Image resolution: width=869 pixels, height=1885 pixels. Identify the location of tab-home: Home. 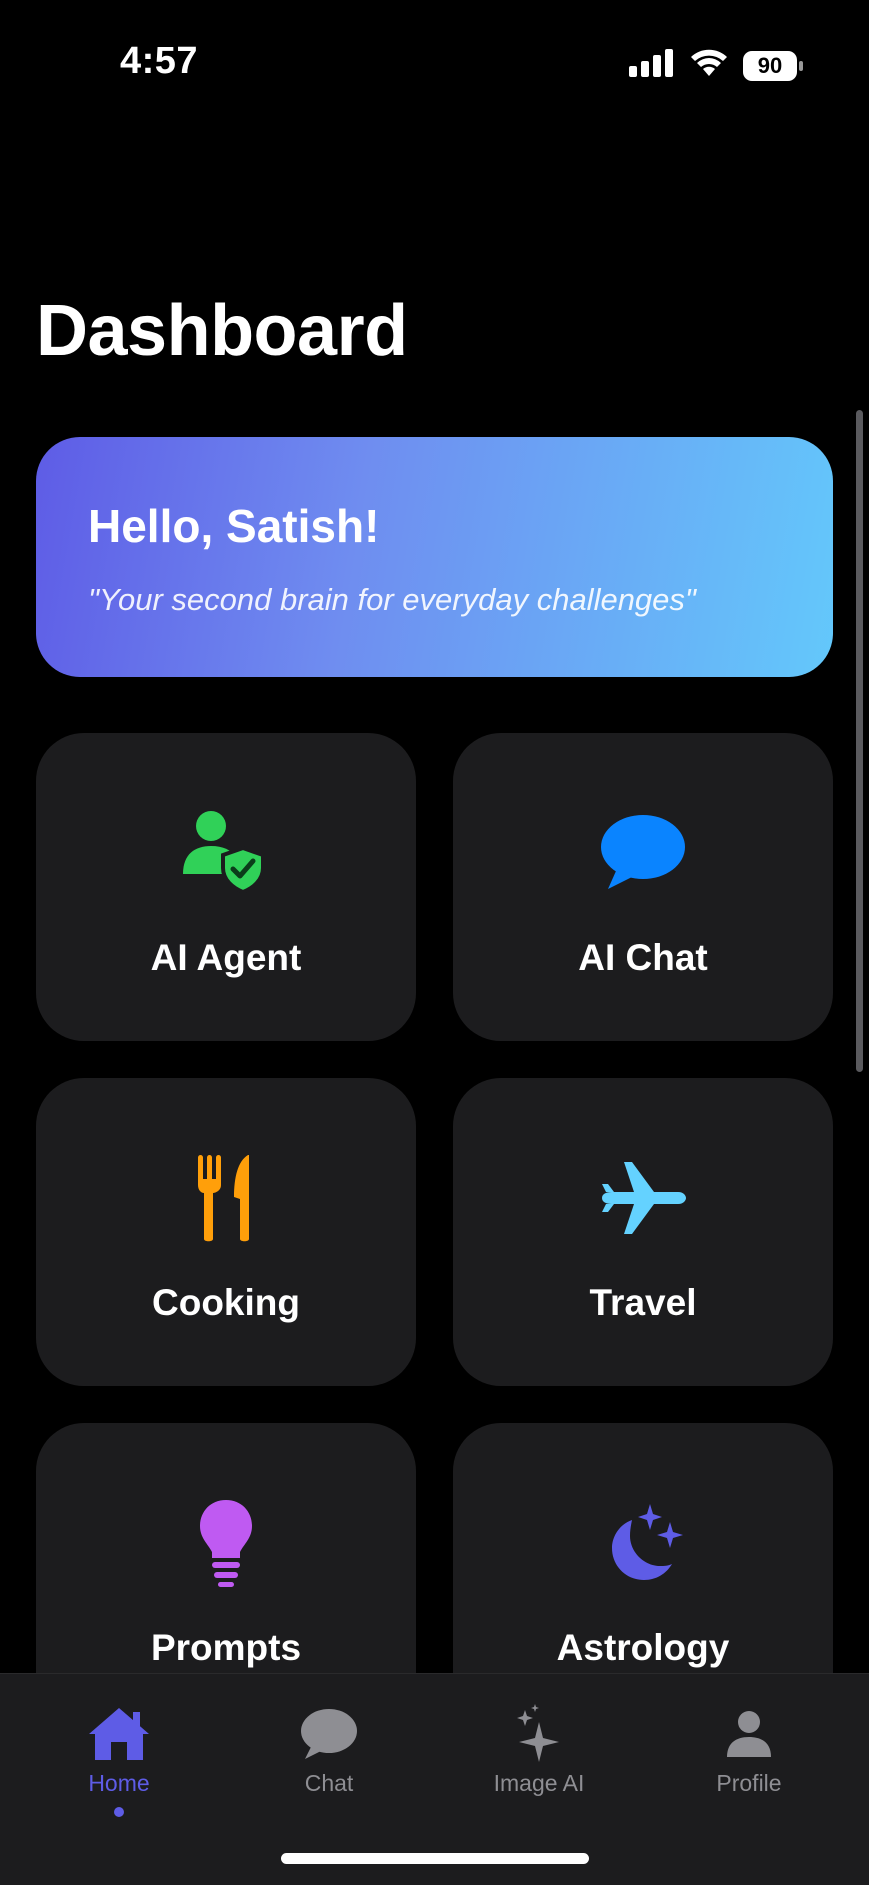
(119, 1769).